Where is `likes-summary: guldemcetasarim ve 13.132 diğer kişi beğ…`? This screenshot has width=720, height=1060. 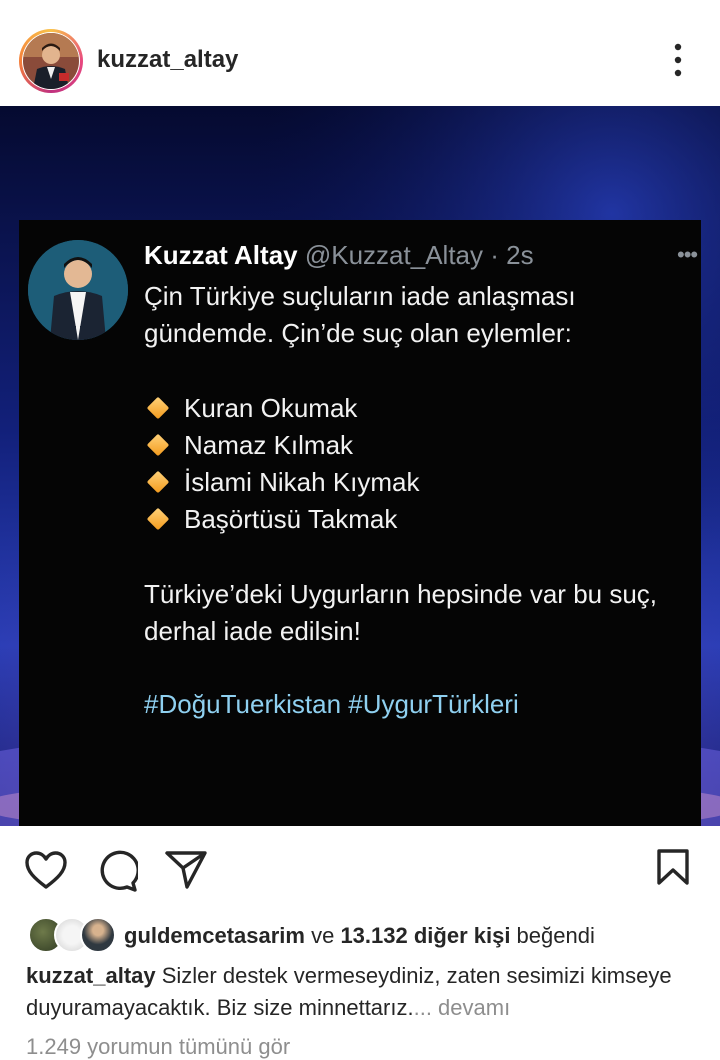 likes-summary: guldemcetasarim ve 13.132 diğer kişi beğ… is located at coordinates (359, 936).